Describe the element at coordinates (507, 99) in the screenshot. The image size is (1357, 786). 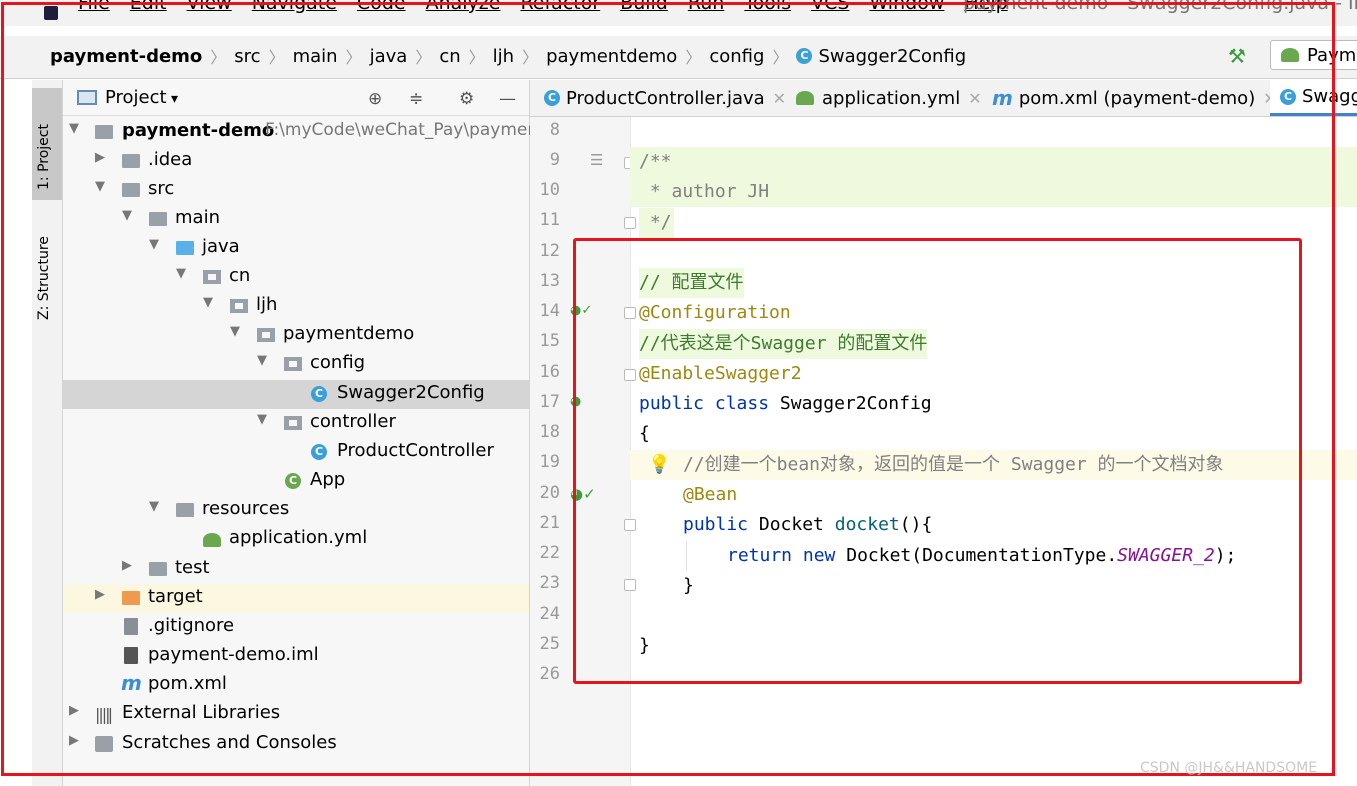
I see `hide-panel-icon: —` at that location.